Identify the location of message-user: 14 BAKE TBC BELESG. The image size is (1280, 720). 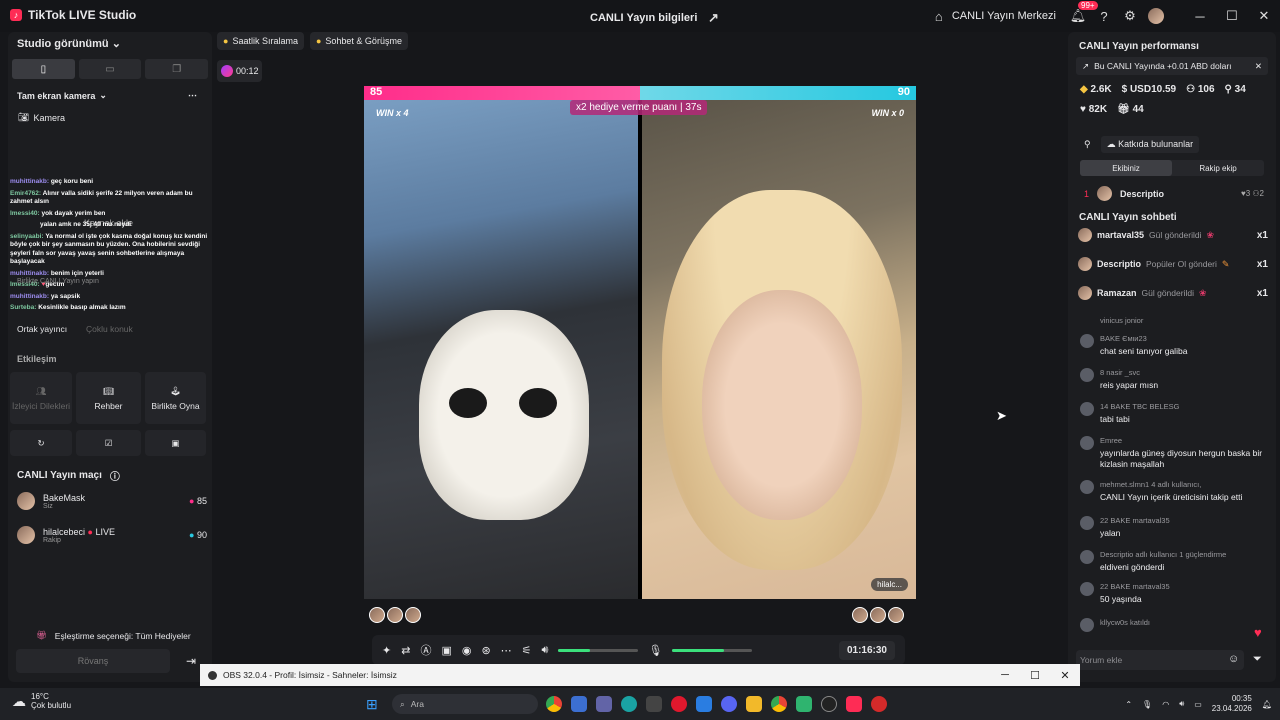
(1139, 406).